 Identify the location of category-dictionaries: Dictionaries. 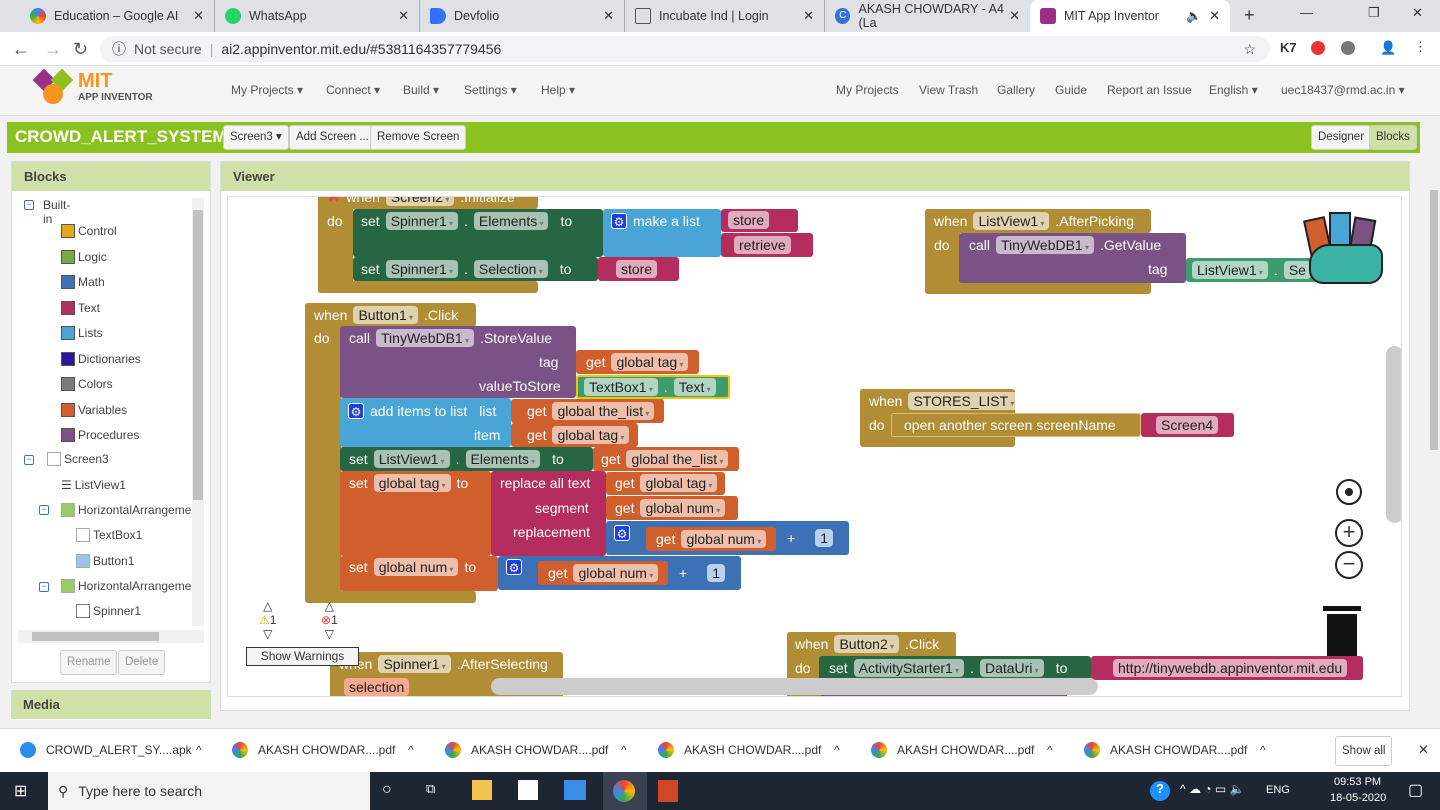
(101, 358).